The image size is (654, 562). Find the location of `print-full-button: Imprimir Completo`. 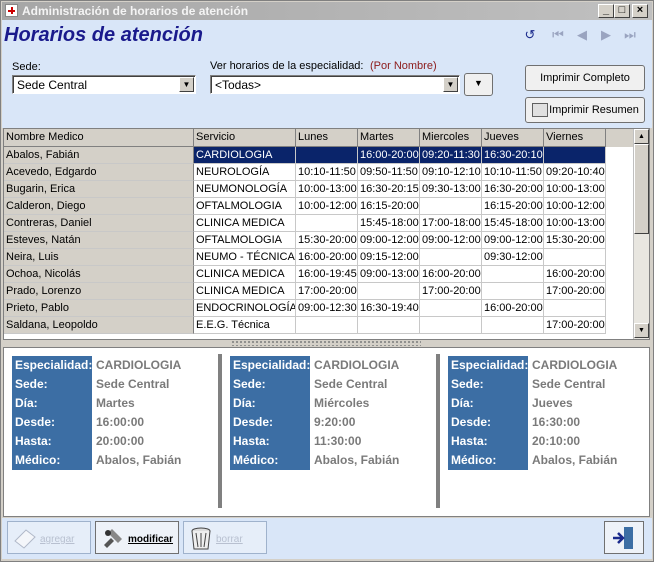

print-full-button: Imprimir Completo is located at coordinates (585, 78).